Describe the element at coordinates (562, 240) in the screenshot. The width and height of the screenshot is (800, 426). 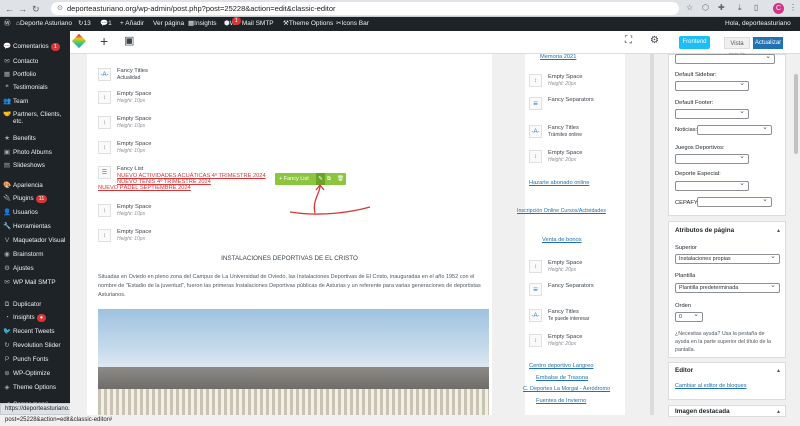
I see `bonos-link: Venta de bonos` at that location.